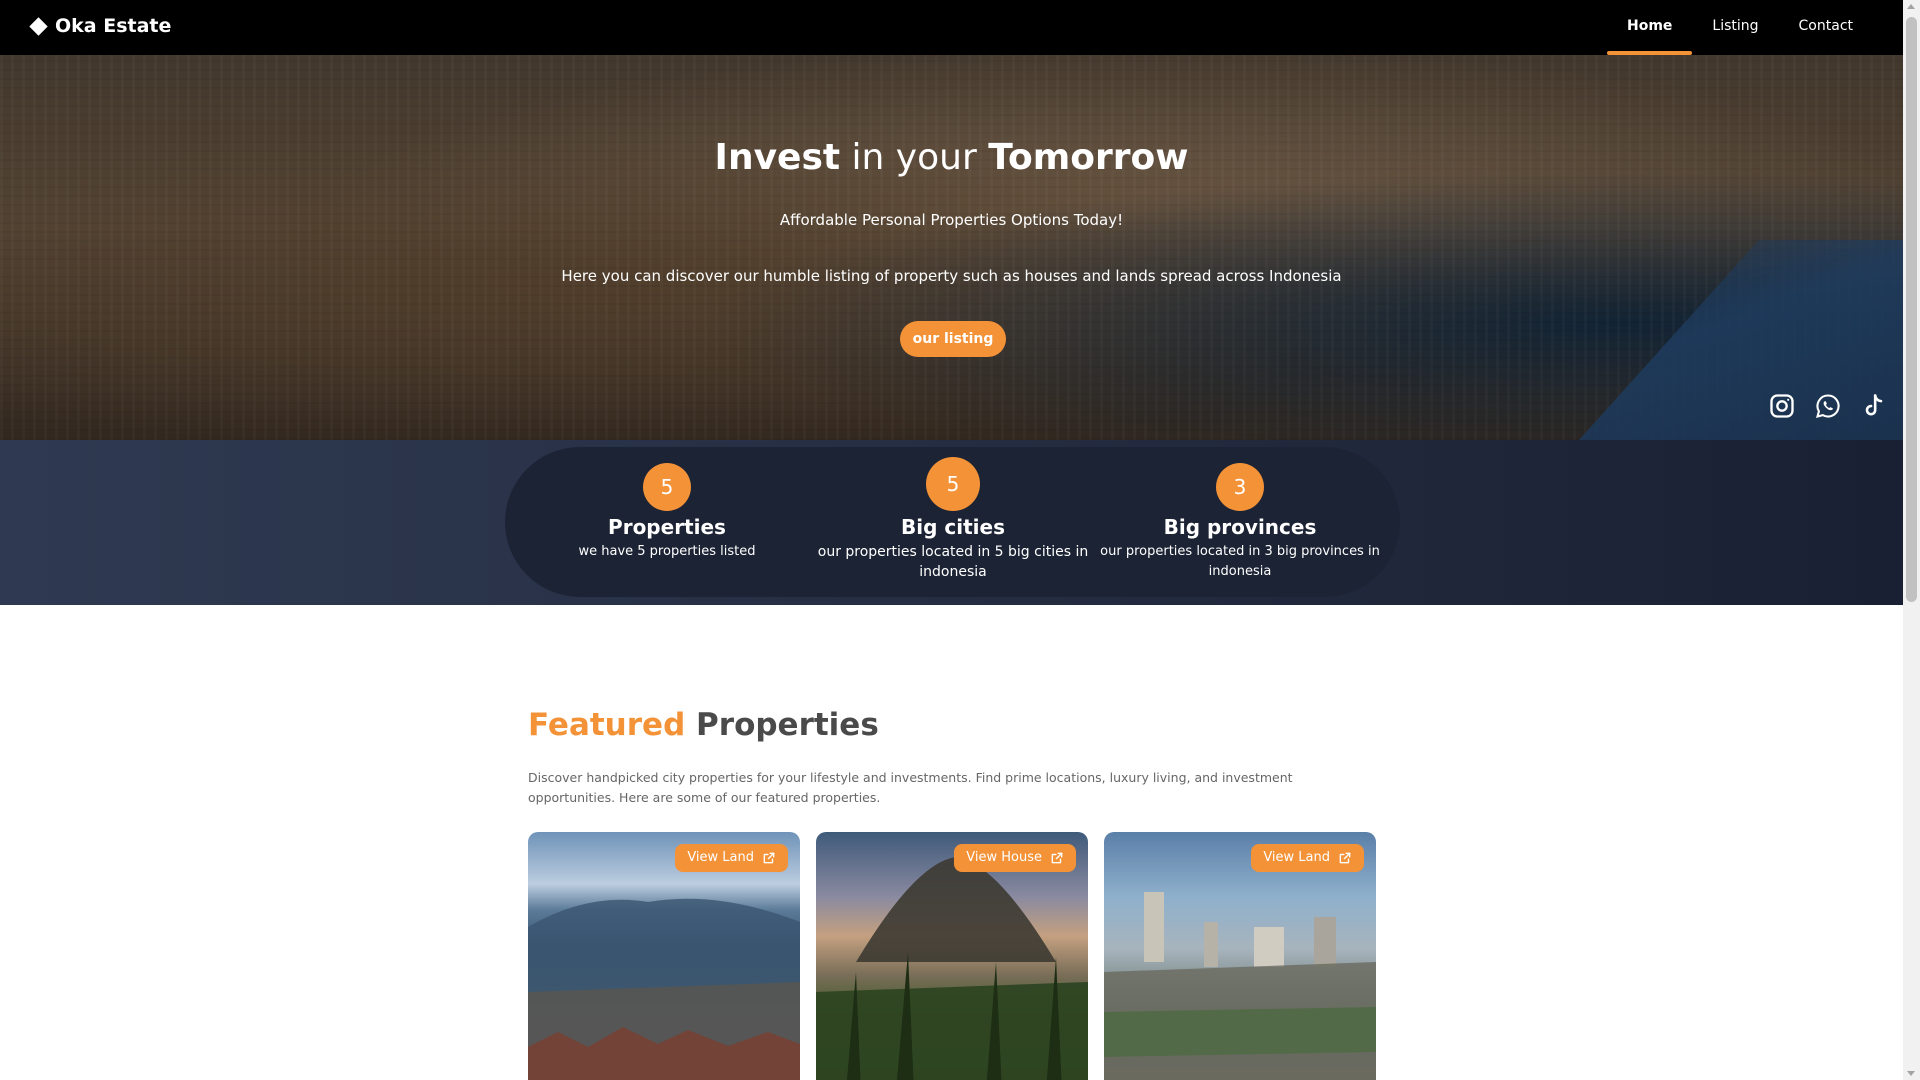 The image size is (1920, 1080). I want to click on scroll-up-arrow, so click(1911, 6).